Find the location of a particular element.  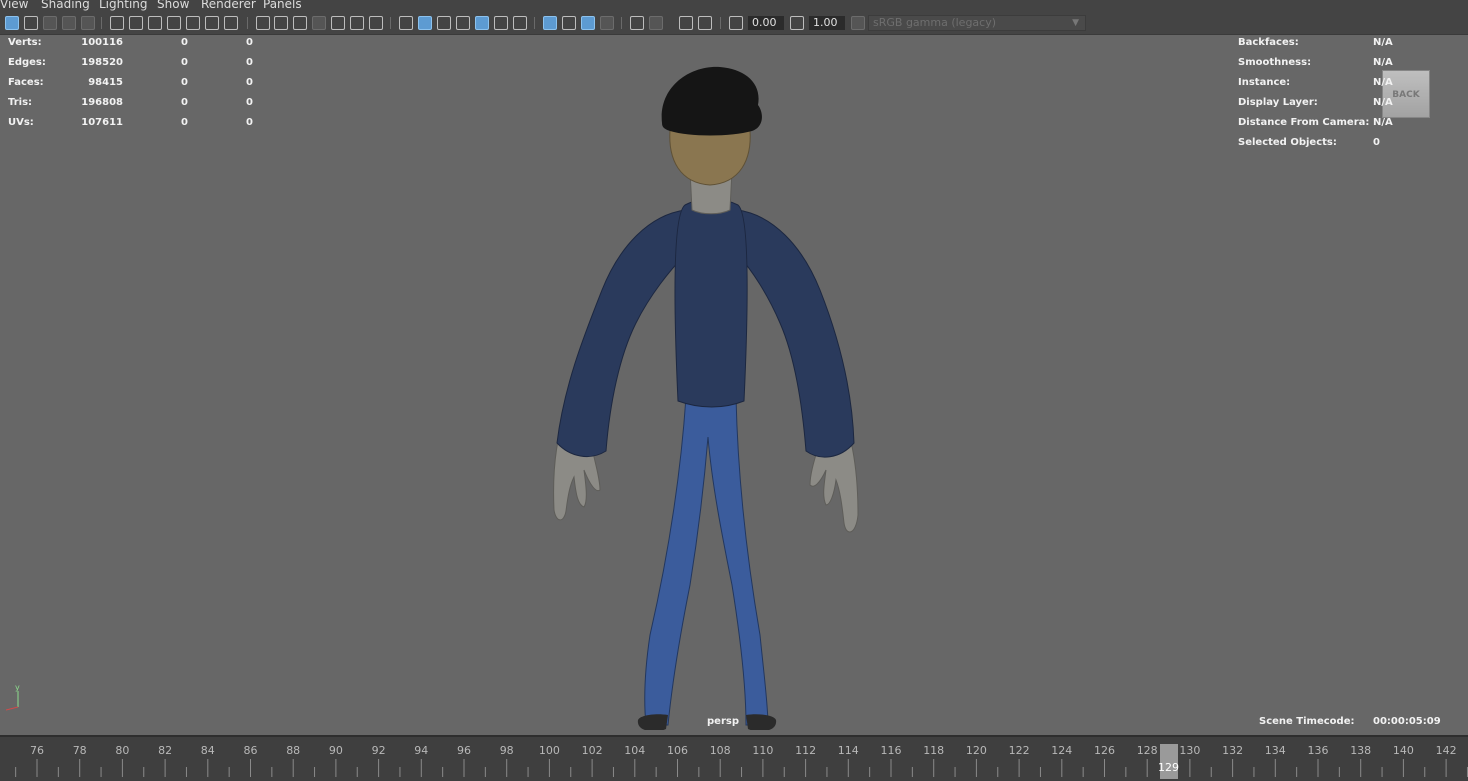

hud-value: 196808 is located at coordinates (102, 102).